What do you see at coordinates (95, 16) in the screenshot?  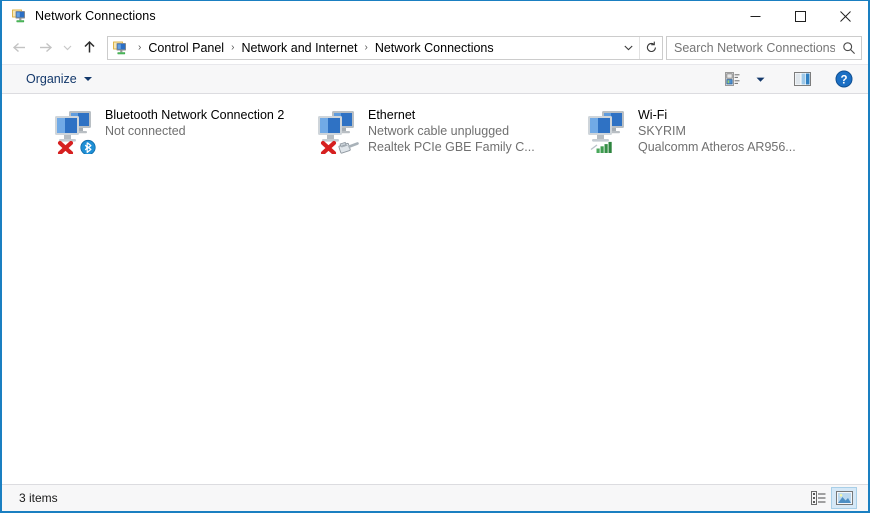 I see `window-title: Network Connections` at bounding box center [95, 16].